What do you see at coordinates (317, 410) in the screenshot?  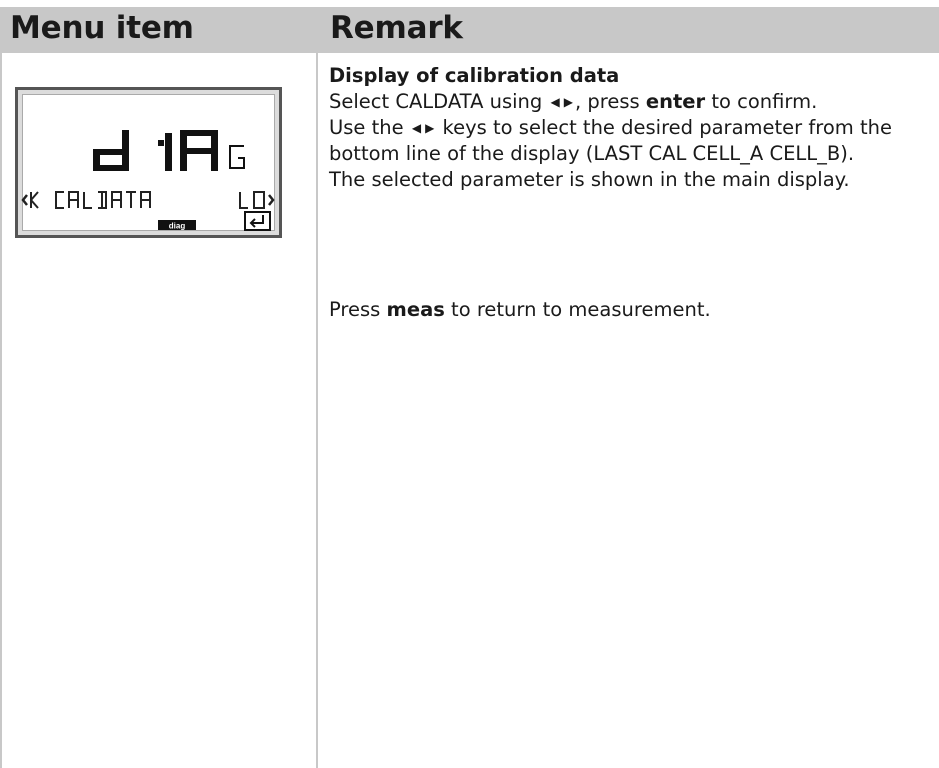 I see `column-divider` at bounding box center [317, 410].